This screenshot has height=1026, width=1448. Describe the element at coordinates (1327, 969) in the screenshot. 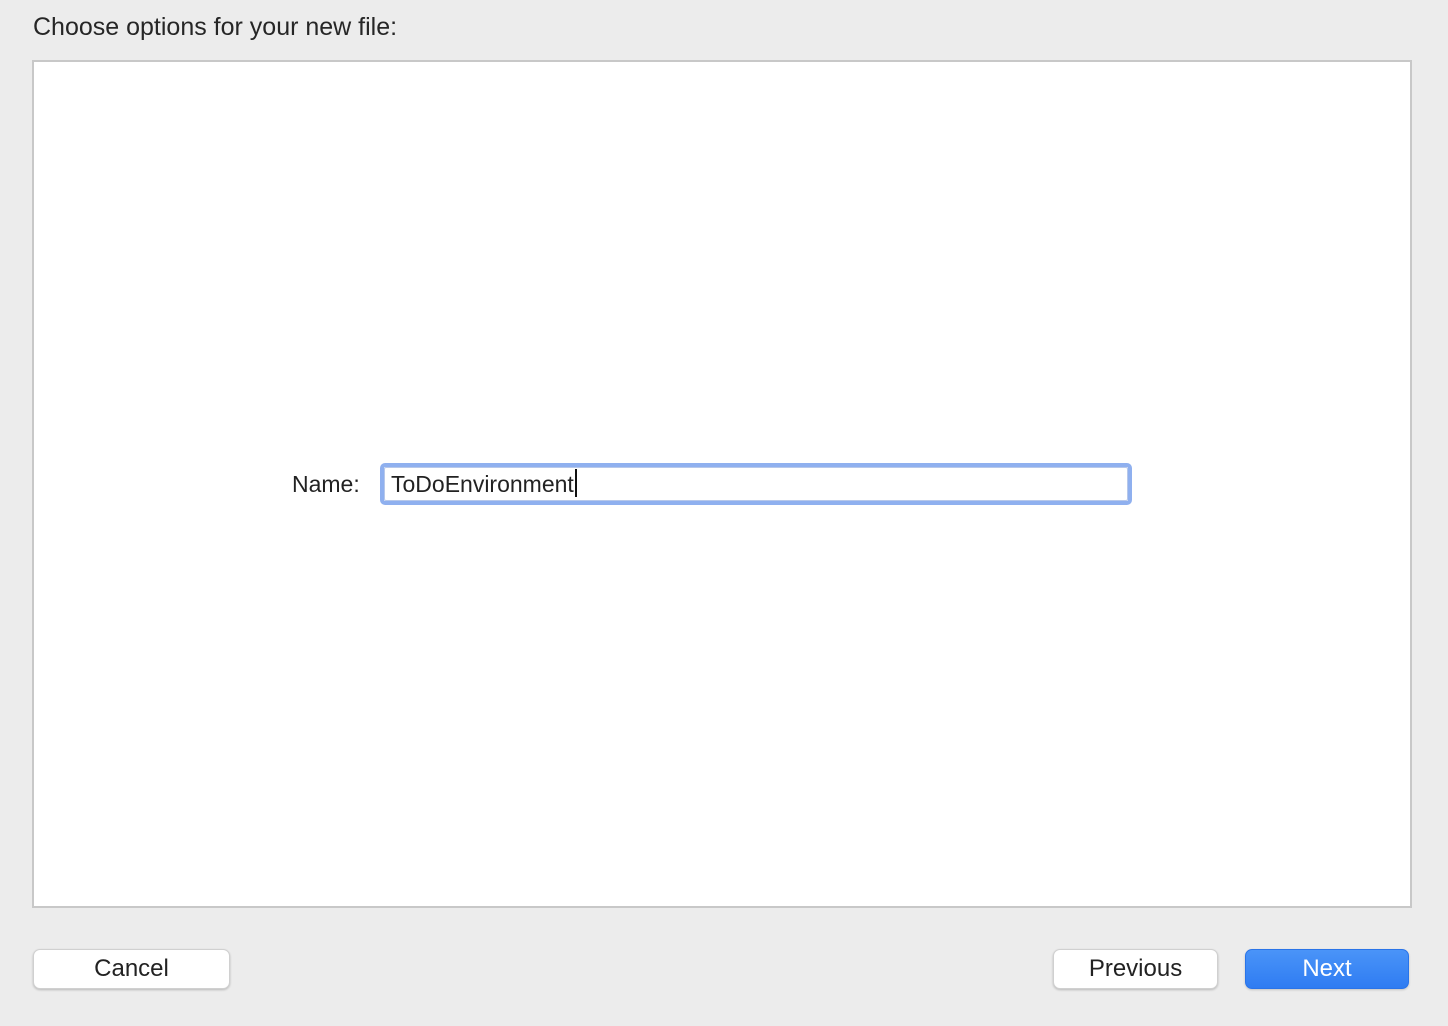

I see `next-button: Next` at that location.